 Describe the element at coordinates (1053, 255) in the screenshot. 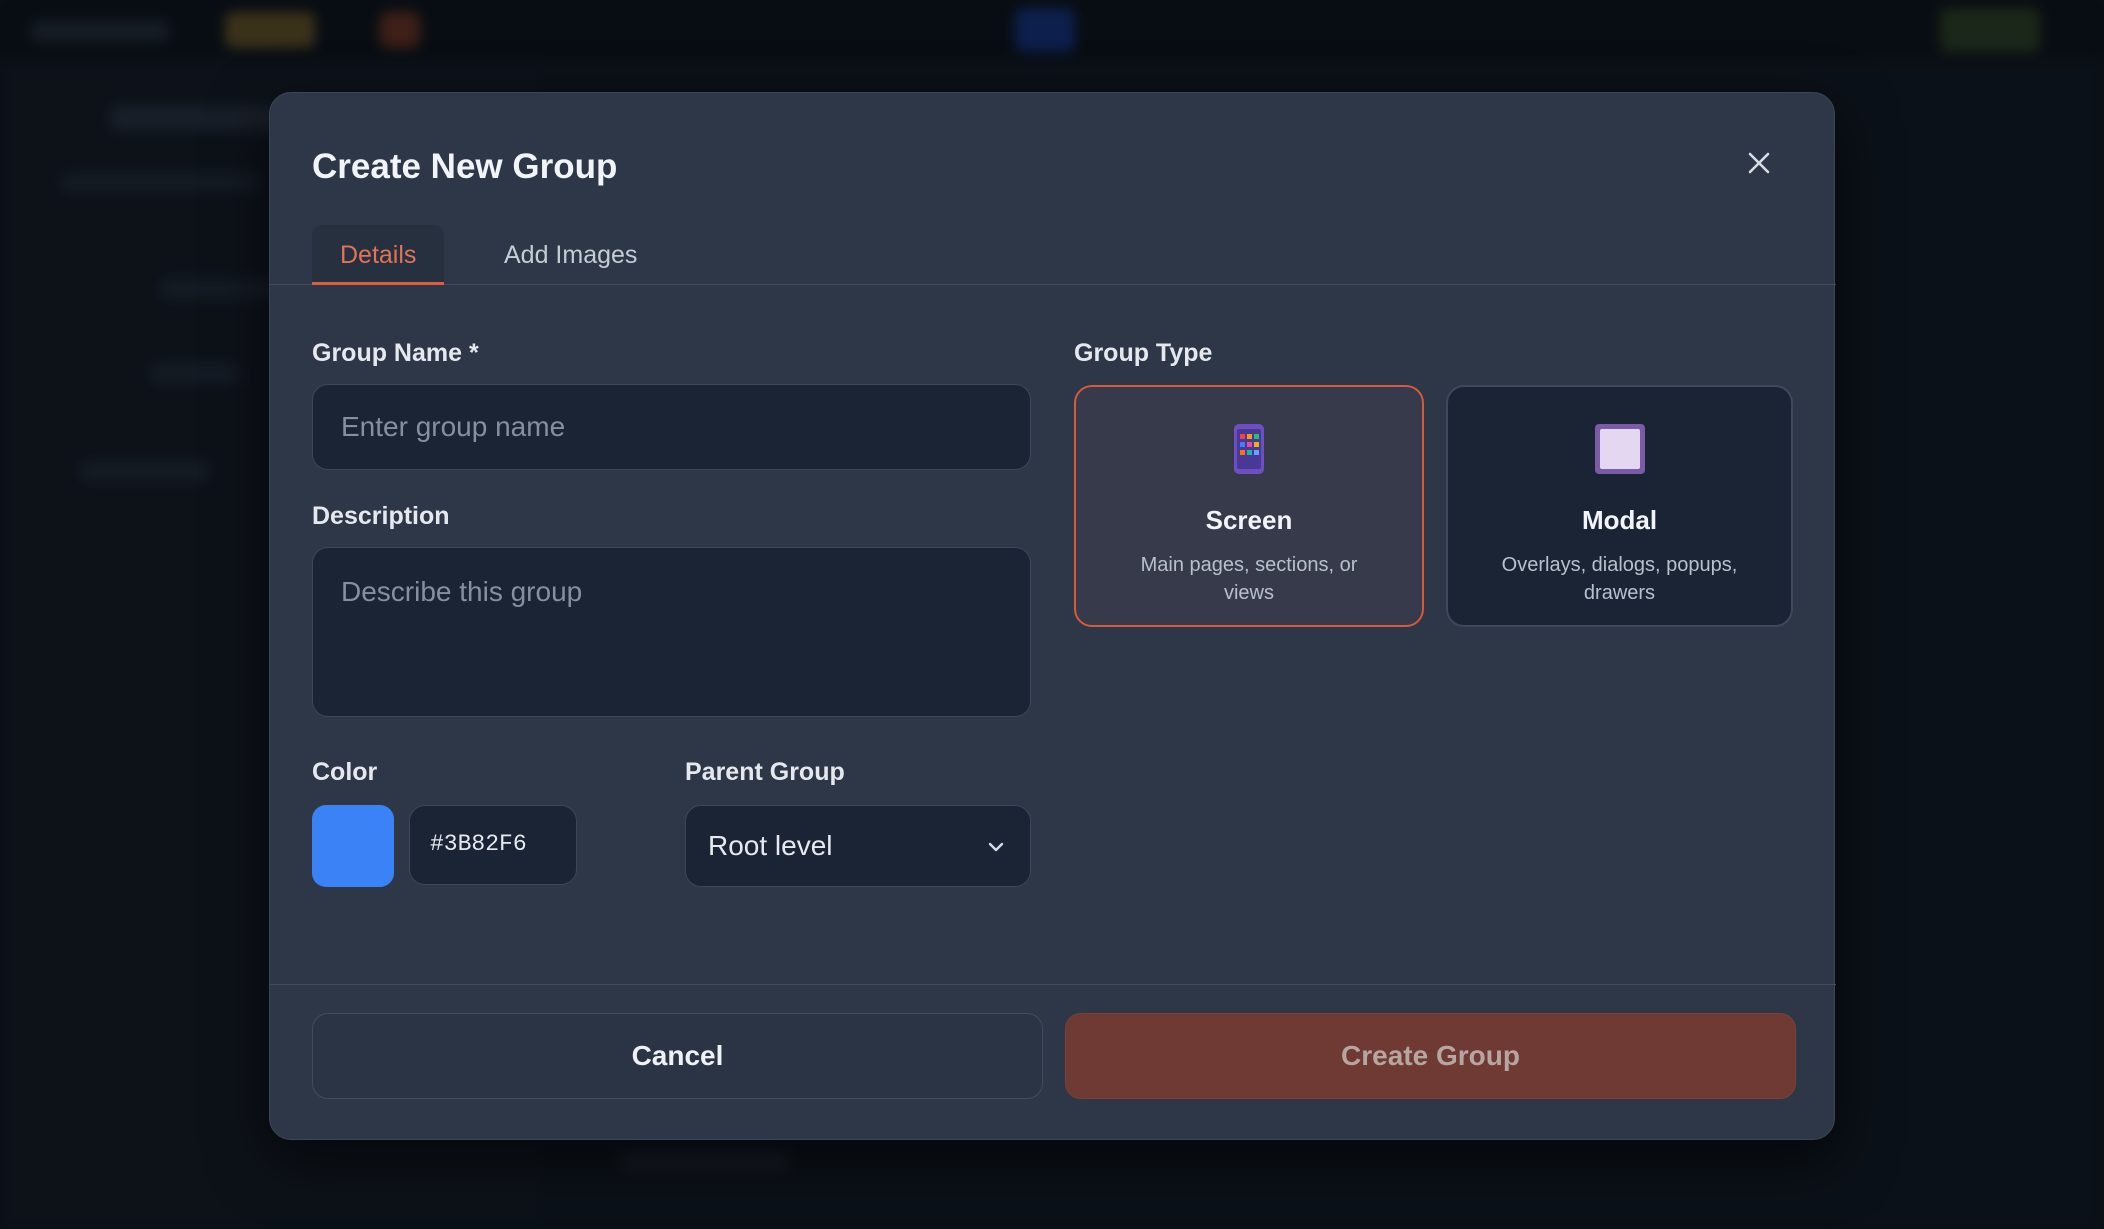

I see `tab-bar: Details Add Images` at that location.